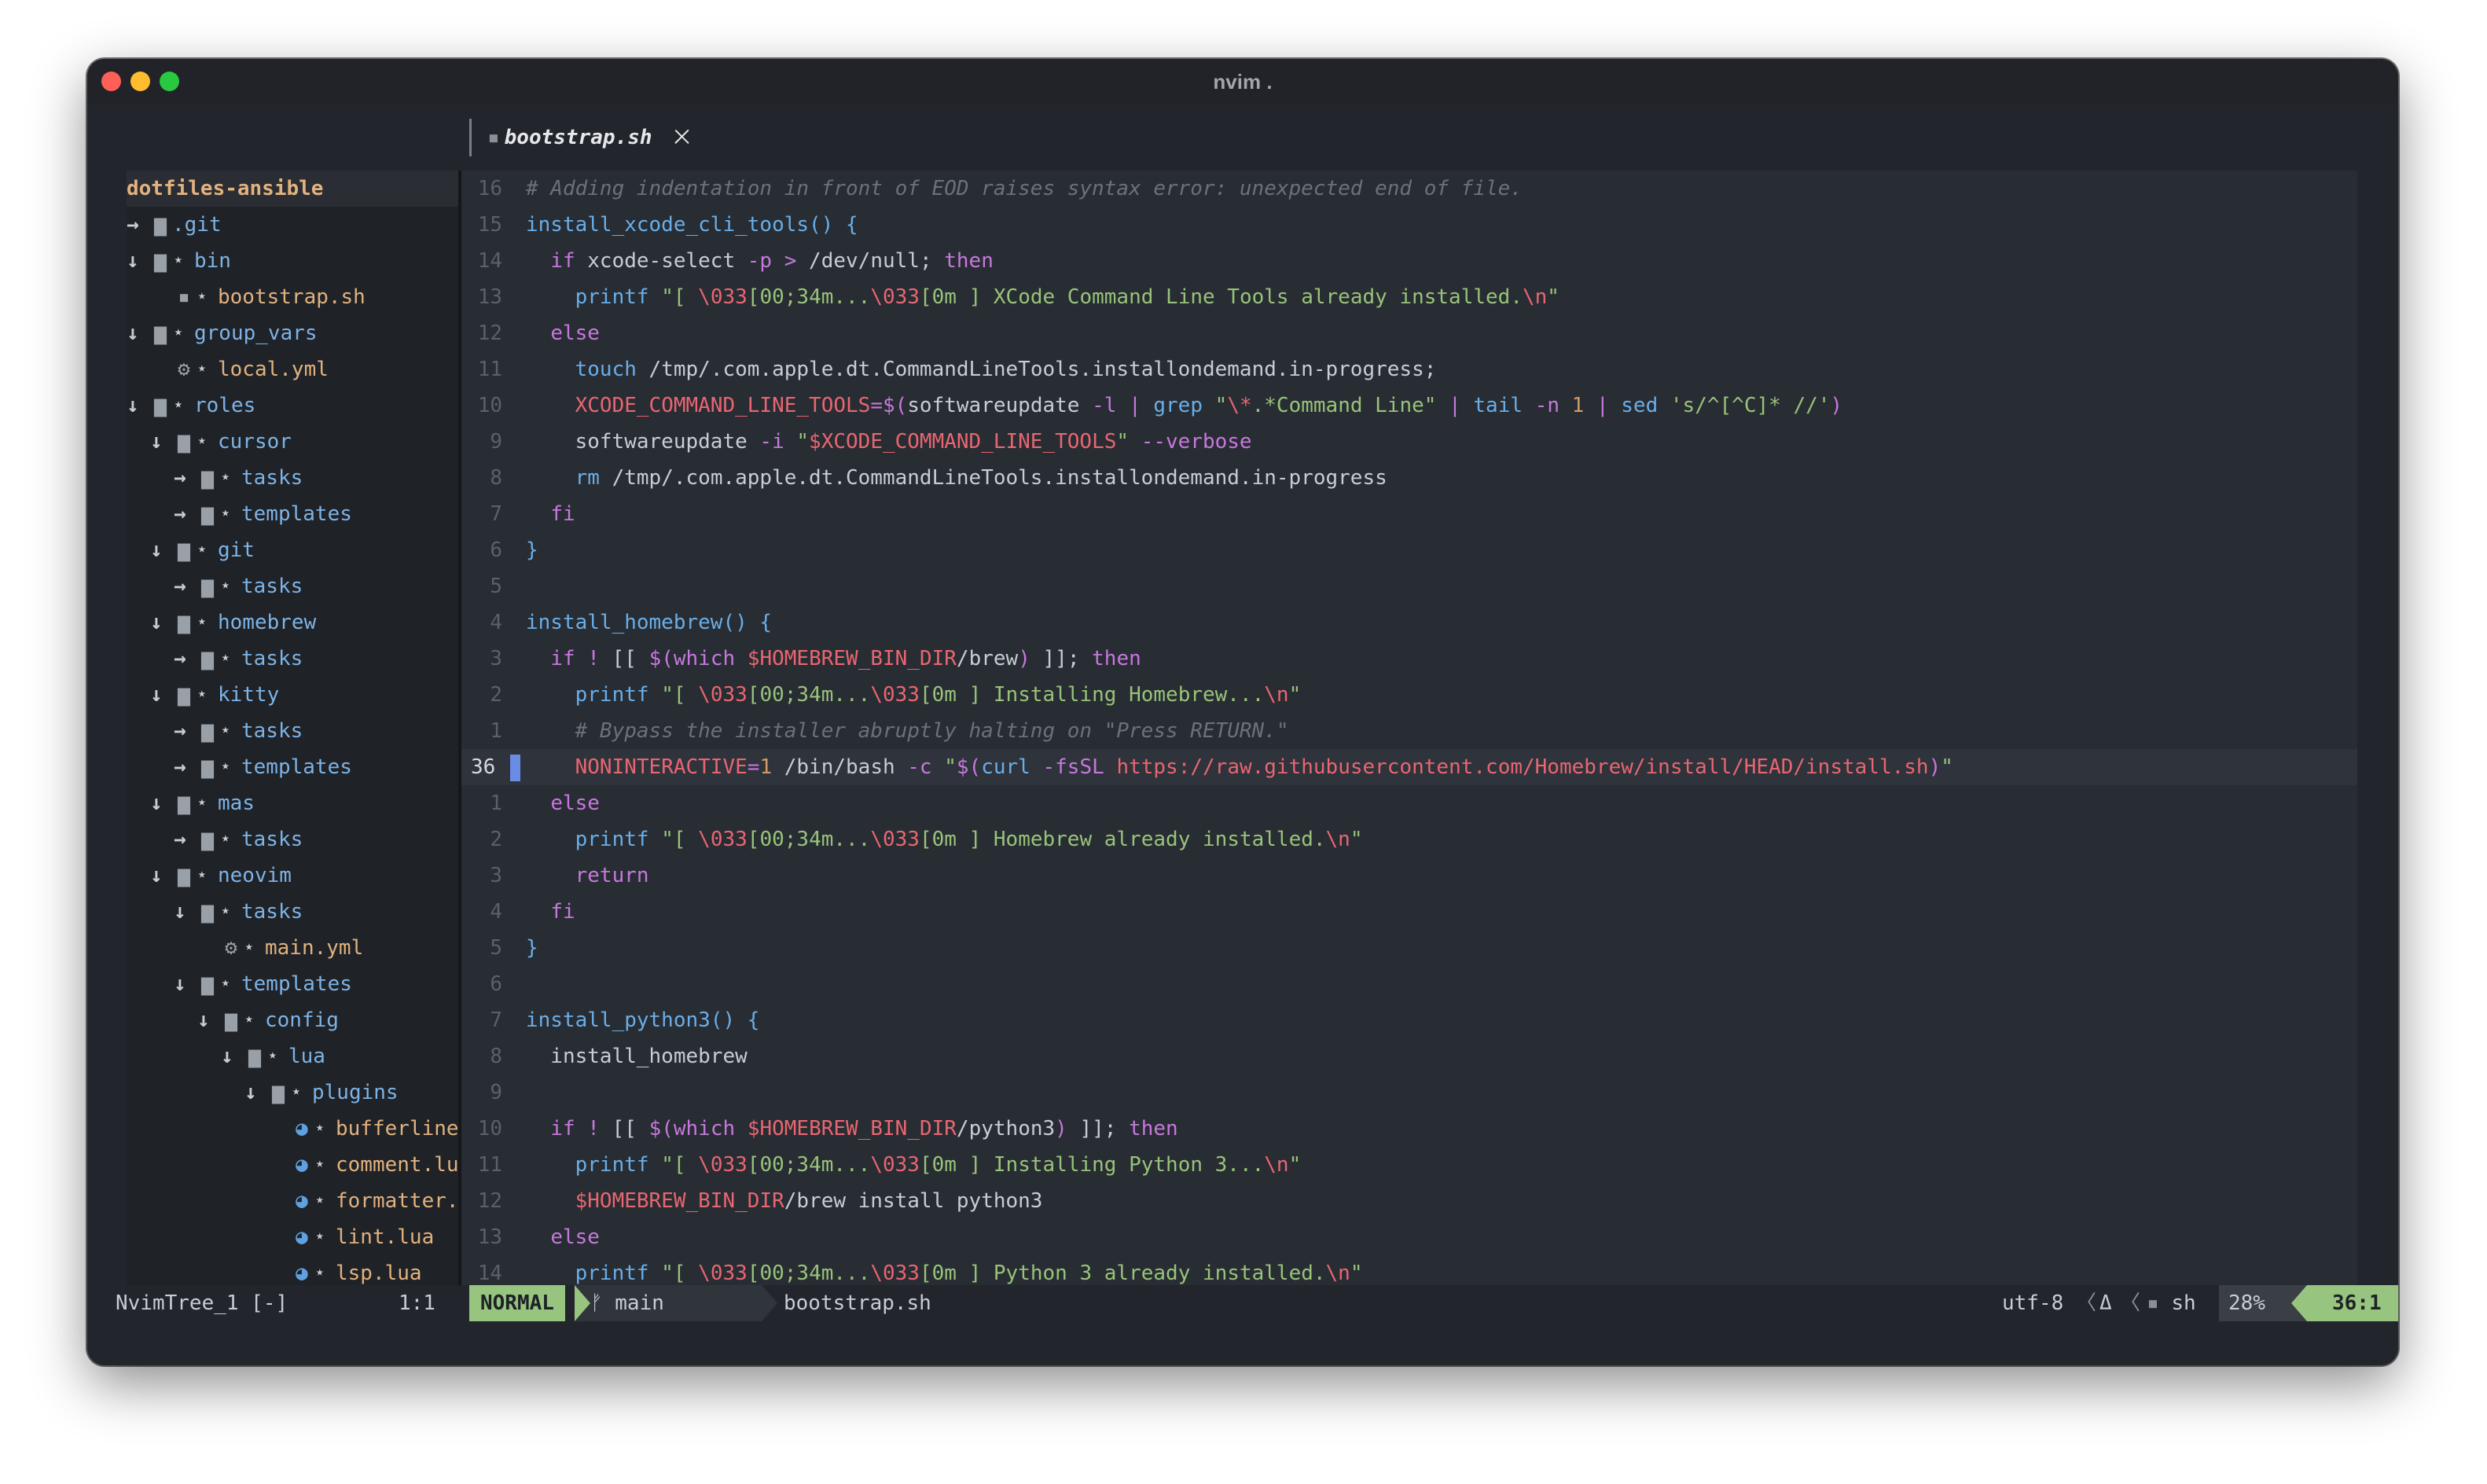 This screenshot has width=2487, height=1484. I want to click on tree-folder: ↓ ▆ ⋆ lua, so click(292, 1056).